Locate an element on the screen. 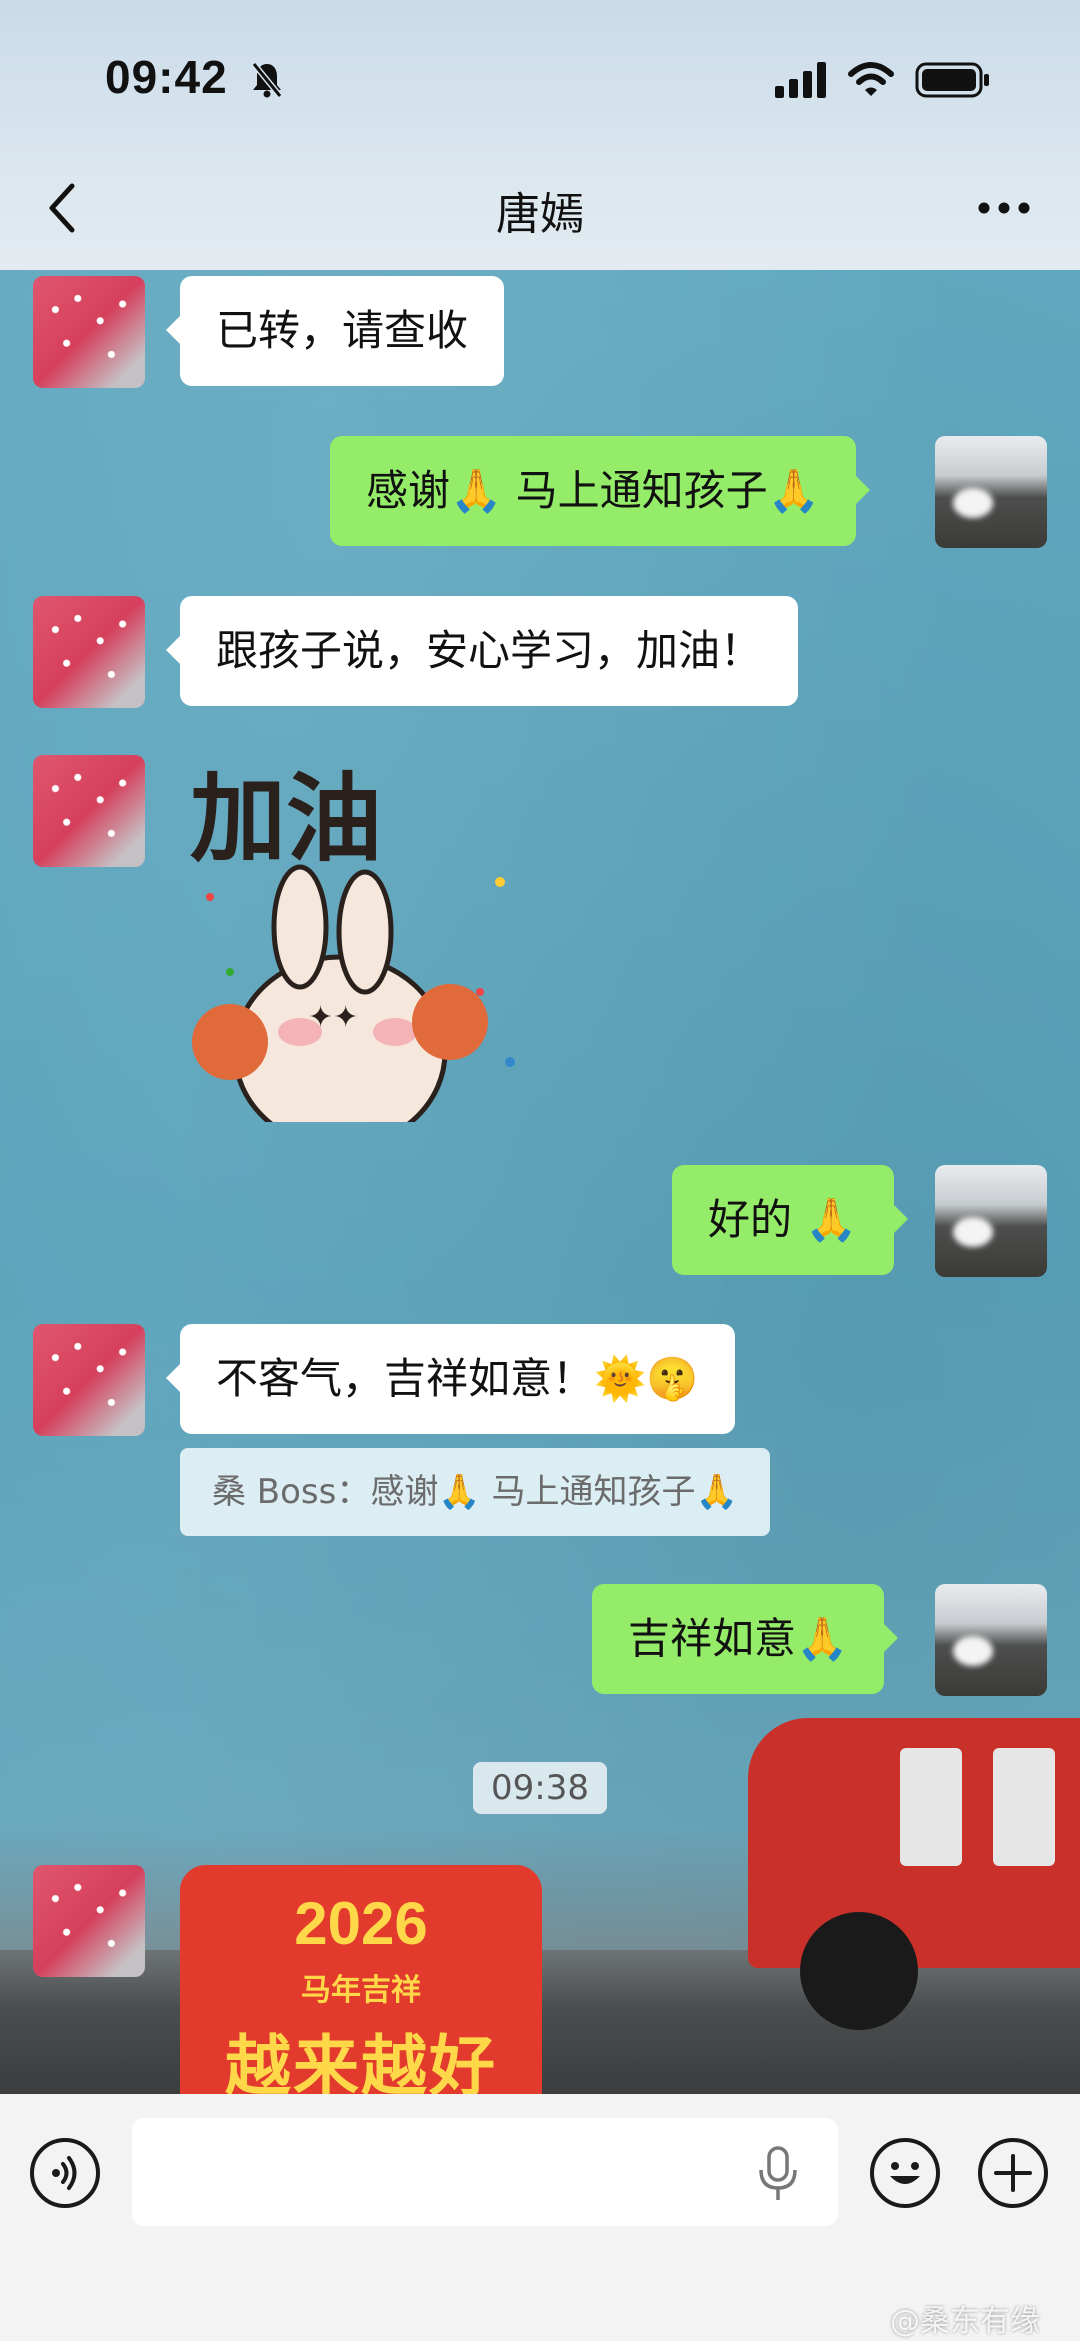 The image size is (1080, 2341). sticker-main-text: 越来越好 is located at coordinates (361, 2061).